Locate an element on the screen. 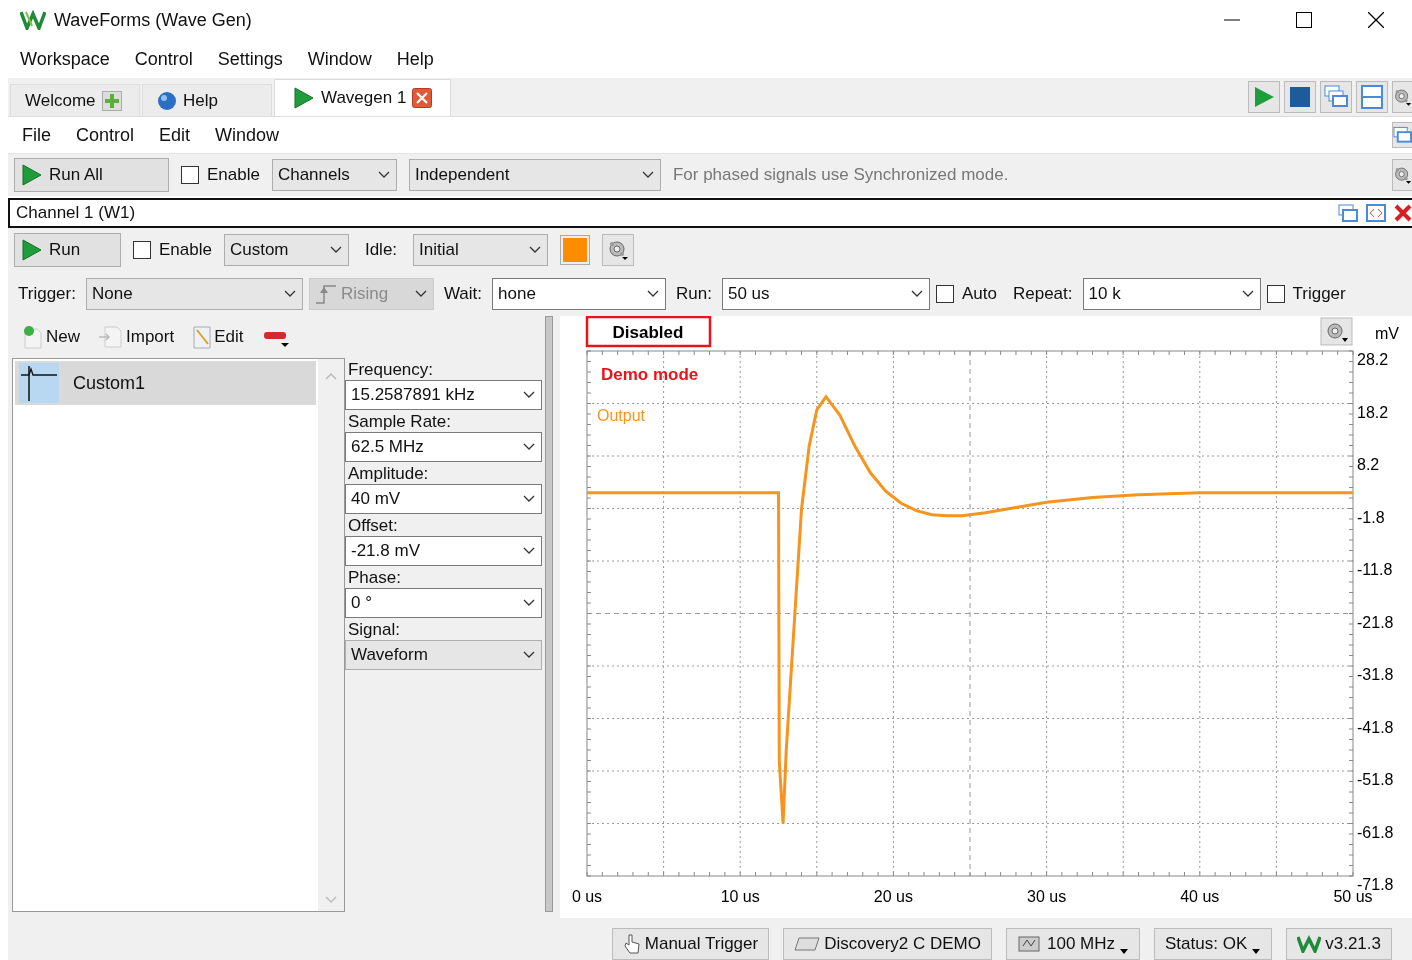 This screenshot has height=960, width=1412. axis-tick-label: -31.8 is located at coordinates (1375, 674).